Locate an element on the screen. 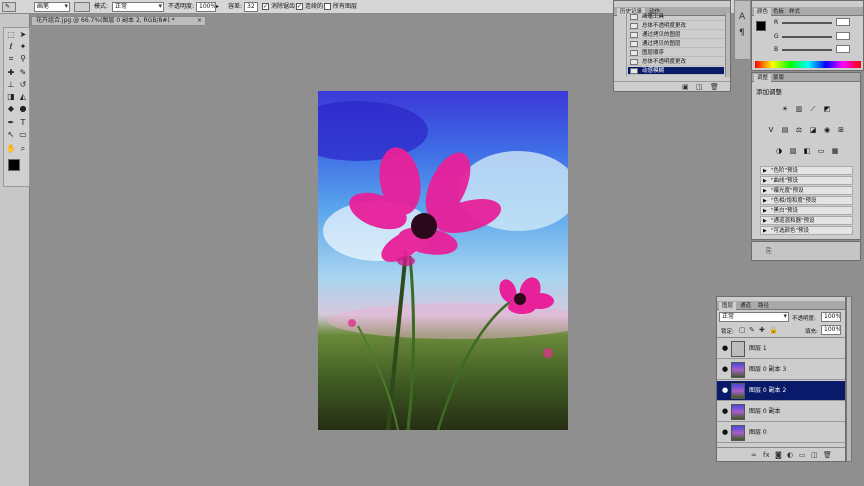 This screenshot has height=486, width=864. tab-layers: 图层 is located at coordinates (728, 306).